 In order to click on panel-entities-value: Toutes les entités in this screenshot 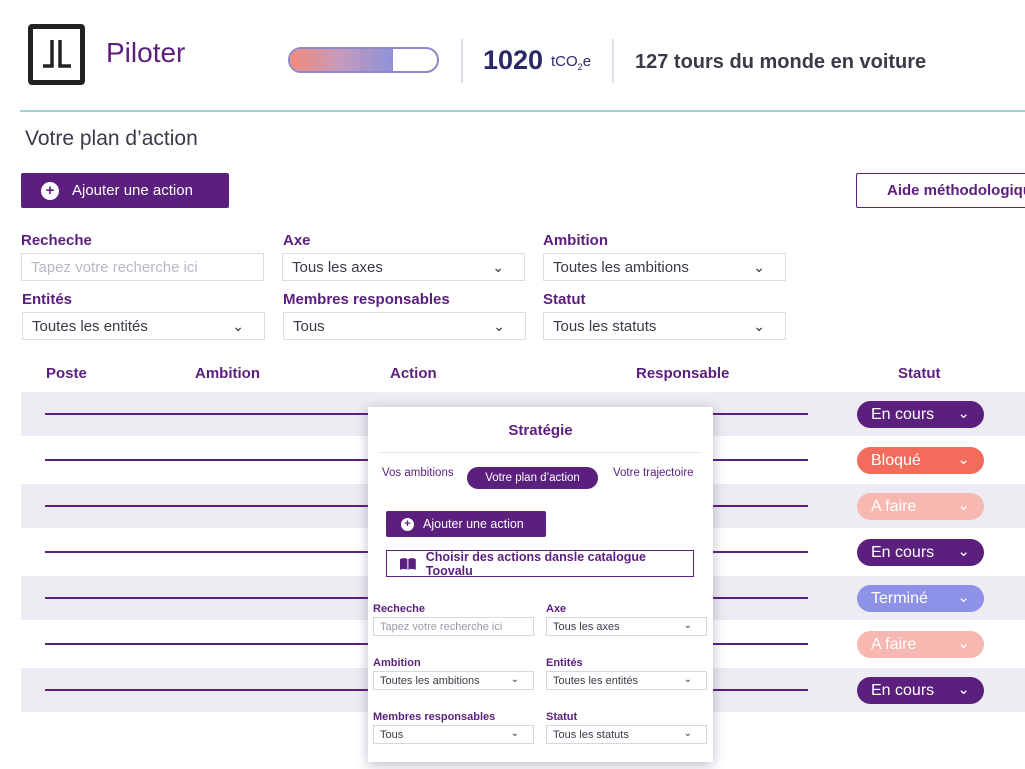, I will do `click(595, 680)`.